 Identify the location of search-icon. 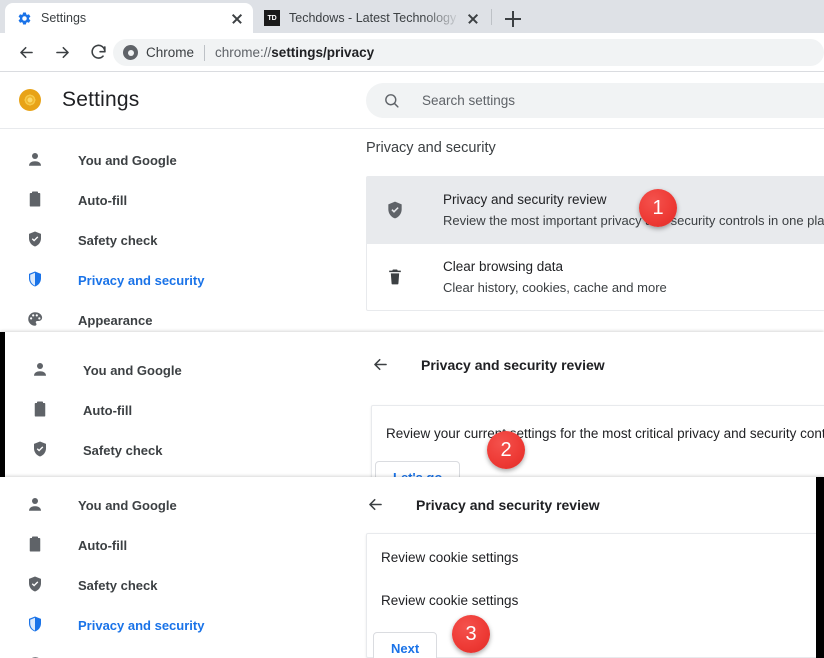
(392, 100).